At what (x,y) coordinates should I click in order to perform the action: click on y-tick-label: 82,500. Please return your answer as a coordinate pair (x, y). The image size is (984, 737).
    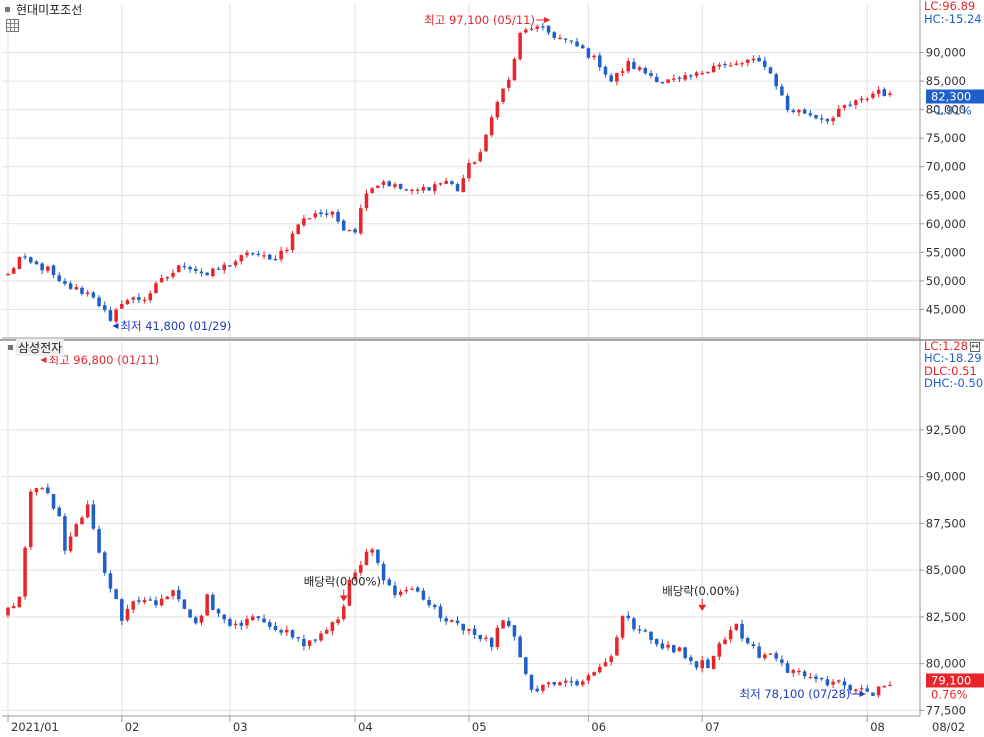
    Looking at the image, I should click on (946, 617).